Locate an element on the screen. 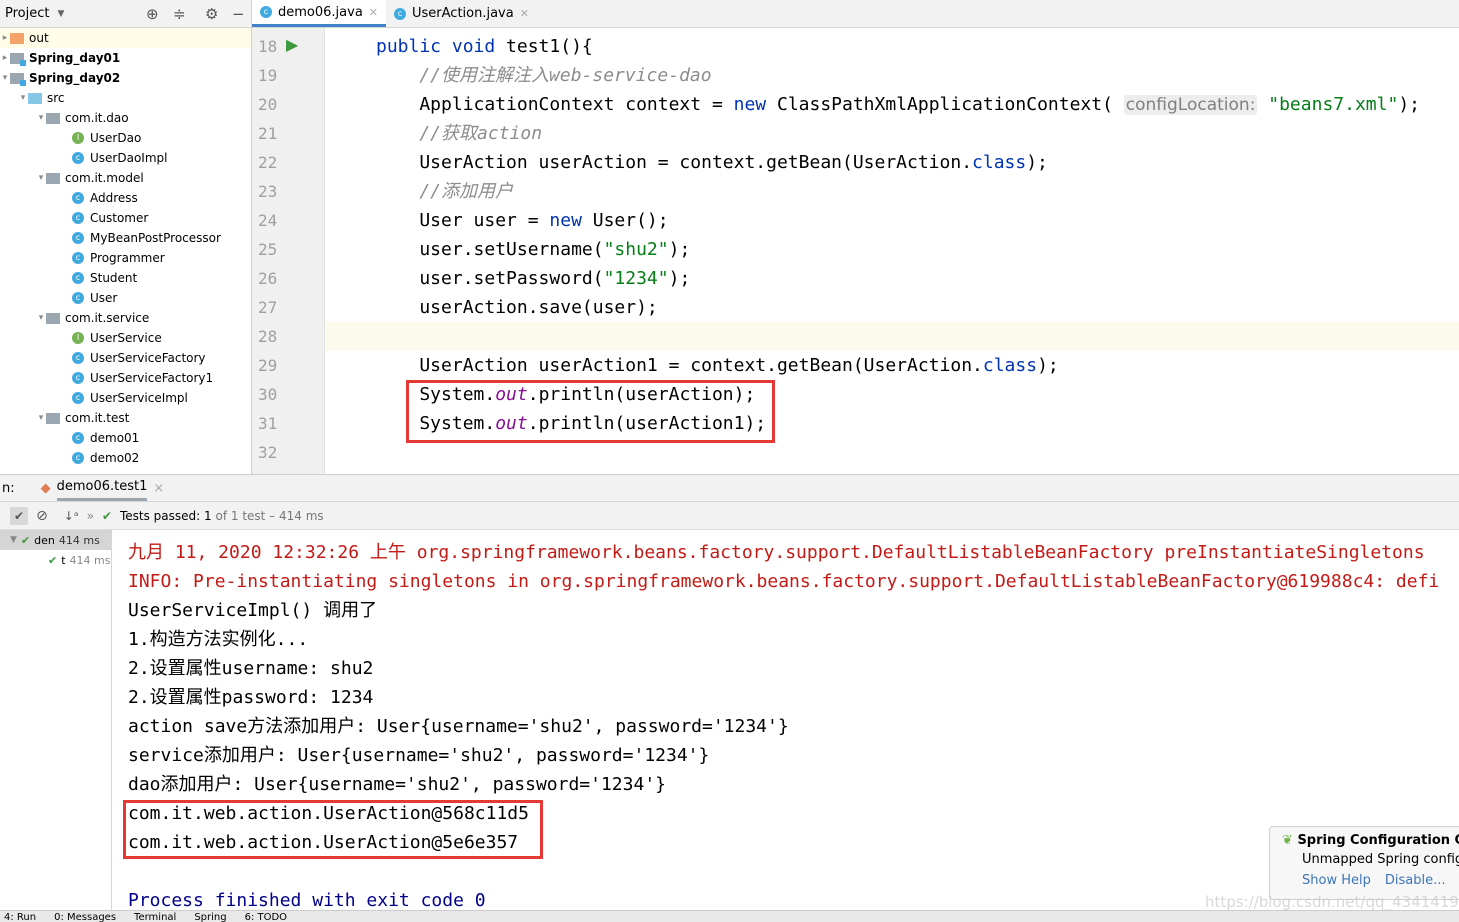 The width and height of the screenshot is (1459, 922). code-token: User user = is located at coordinates (463, 220).